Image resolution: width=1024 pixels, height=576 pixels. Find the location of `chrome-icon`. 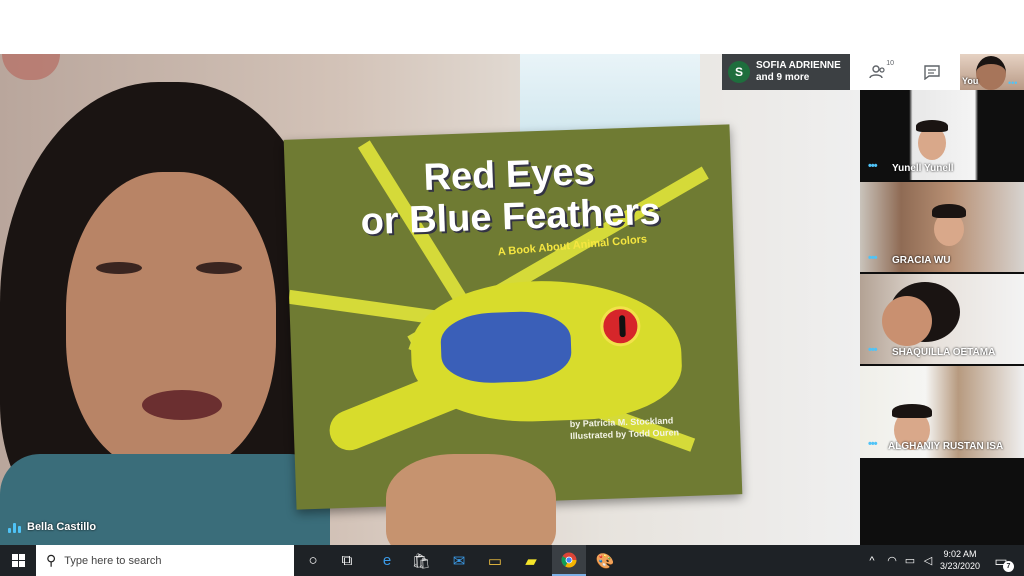

chrome-icon is located at coordinates (569, 559).